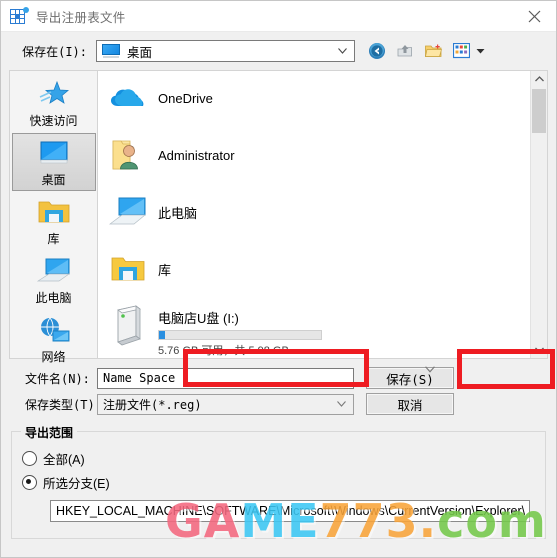  I want to click on filetype-label: 保存类型(T):, so click(63, 404).